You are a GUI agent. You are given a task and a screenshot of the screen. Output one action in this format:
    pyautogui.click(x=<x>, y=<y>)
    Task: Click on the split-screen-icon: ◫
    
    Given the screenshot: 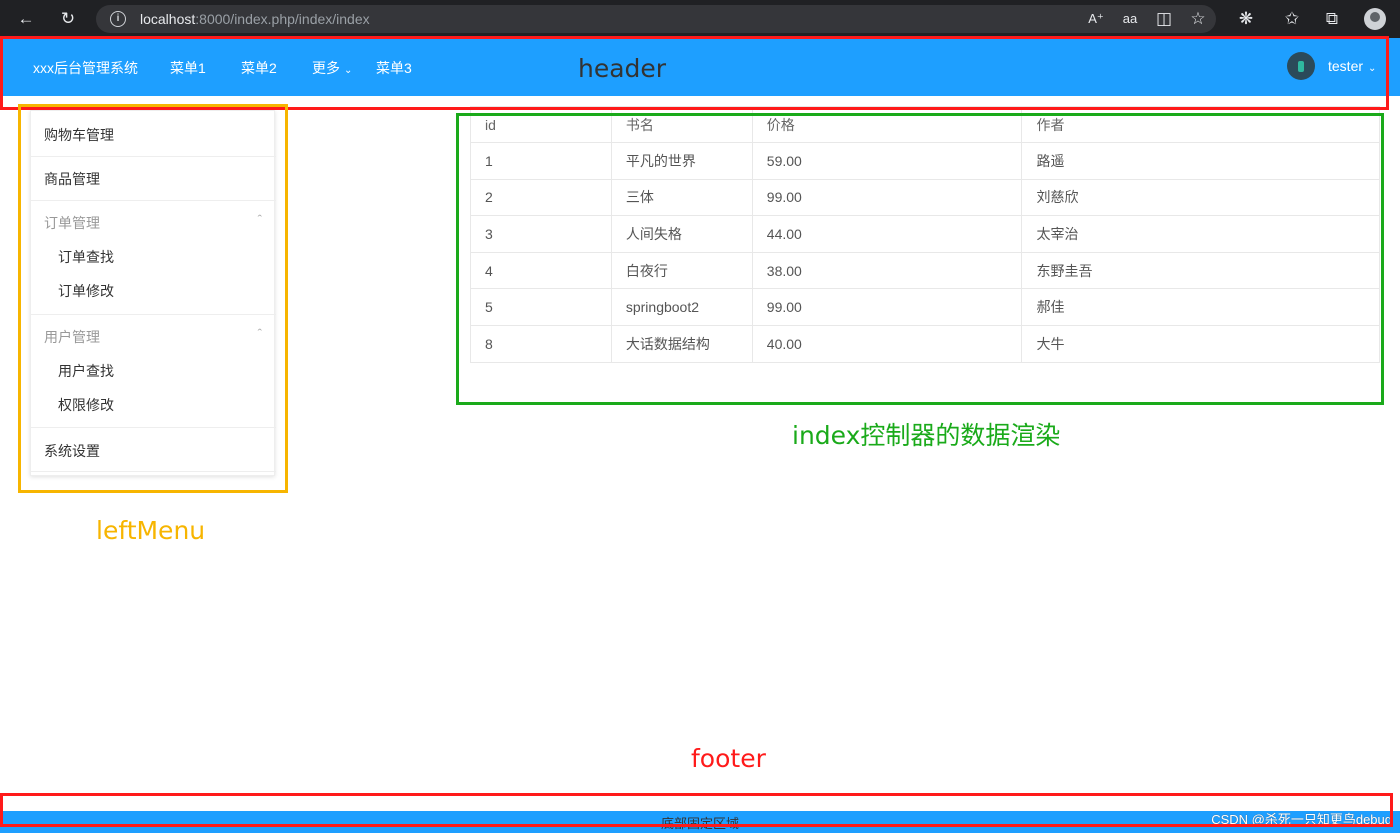 What is the action you would take?
    pyautogui.click(x=1164, y=19)
    